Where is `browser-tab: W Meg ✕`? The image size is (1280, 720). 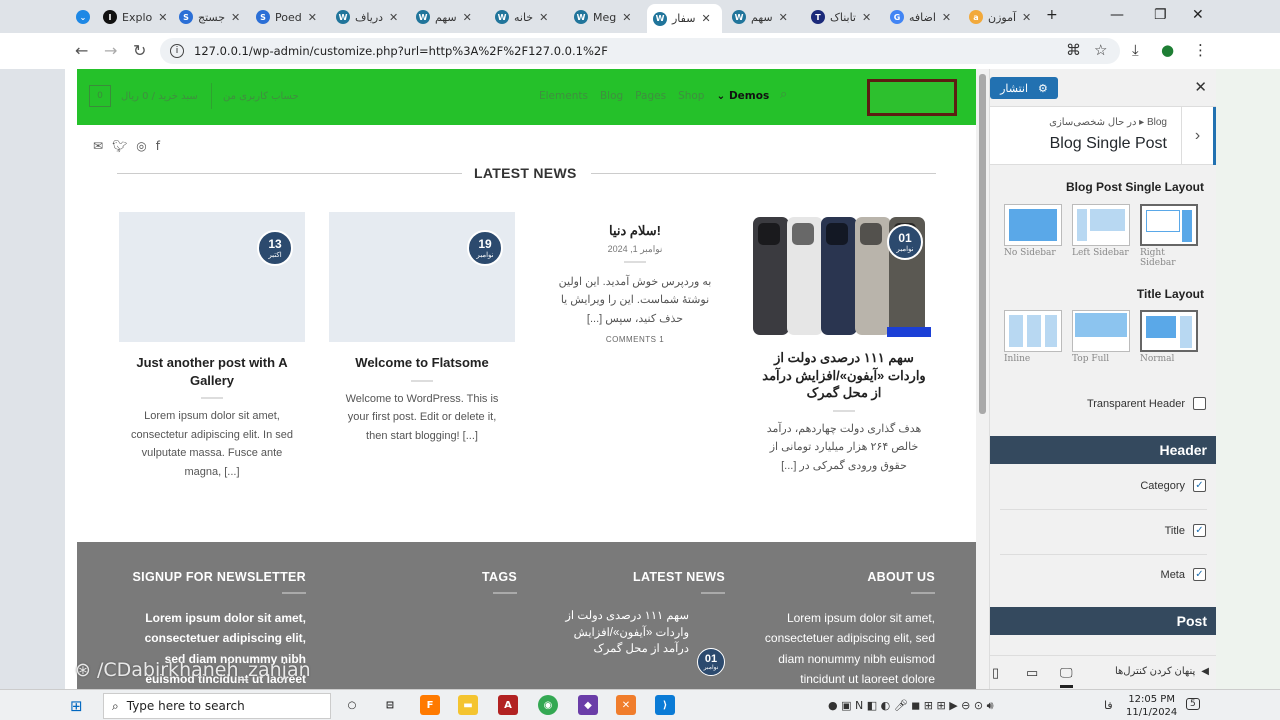 browser-tab: W Meg ✕ is located at coordinates (605, 17).